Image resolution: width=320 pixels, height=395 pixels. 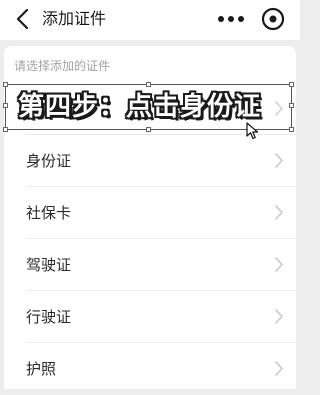 What do you see at coordinates (41, 369) in the screenshot?
I see `list-item-label: 护照` at bounding box center [41, 369].